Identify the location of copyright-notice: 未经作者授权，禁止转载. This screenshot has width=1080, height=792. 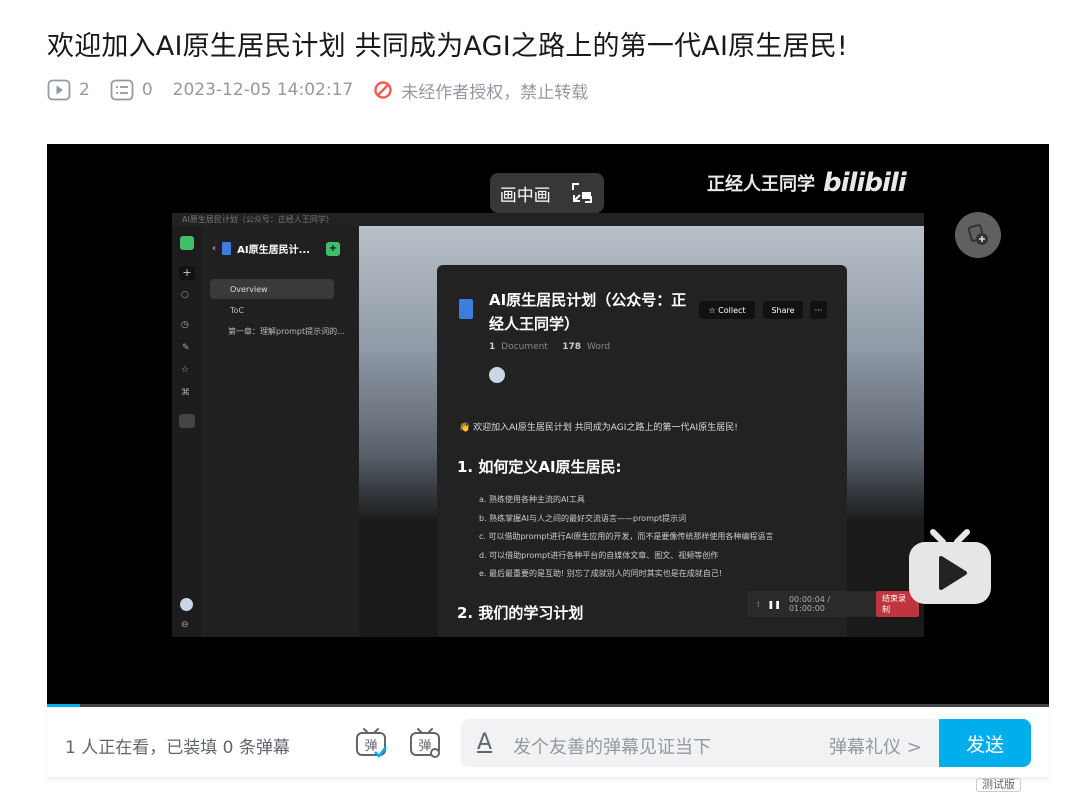
(480, 90).